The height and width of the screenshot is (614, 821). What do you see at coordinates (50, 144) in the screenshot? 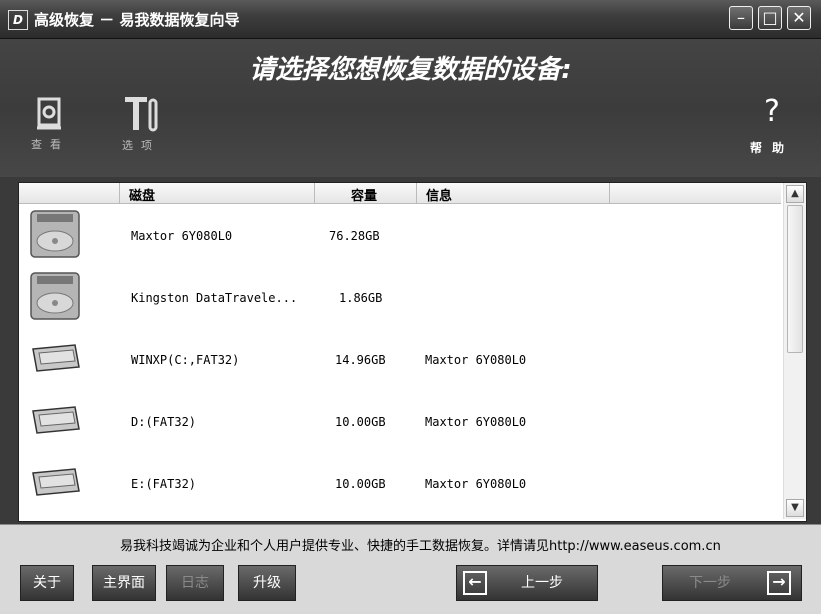
I see `view-label: 查看` at bounding box center [50, 144].